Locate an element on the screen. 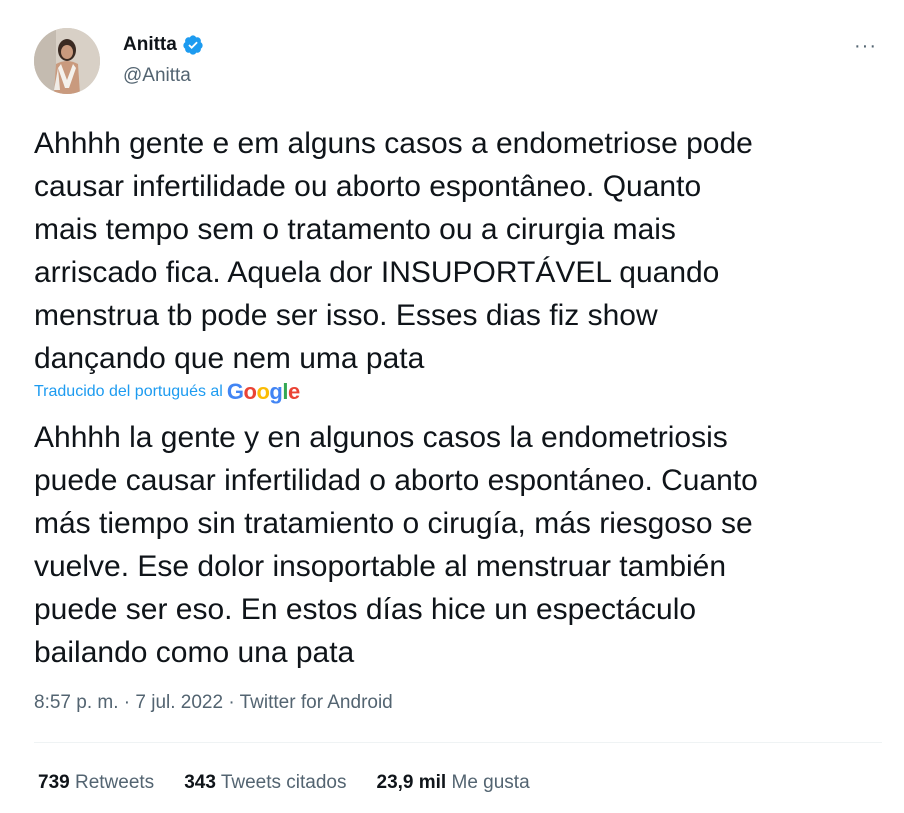 The image size is (904, 813). likes-label: Me gusta is located at coordinates (490, 782).